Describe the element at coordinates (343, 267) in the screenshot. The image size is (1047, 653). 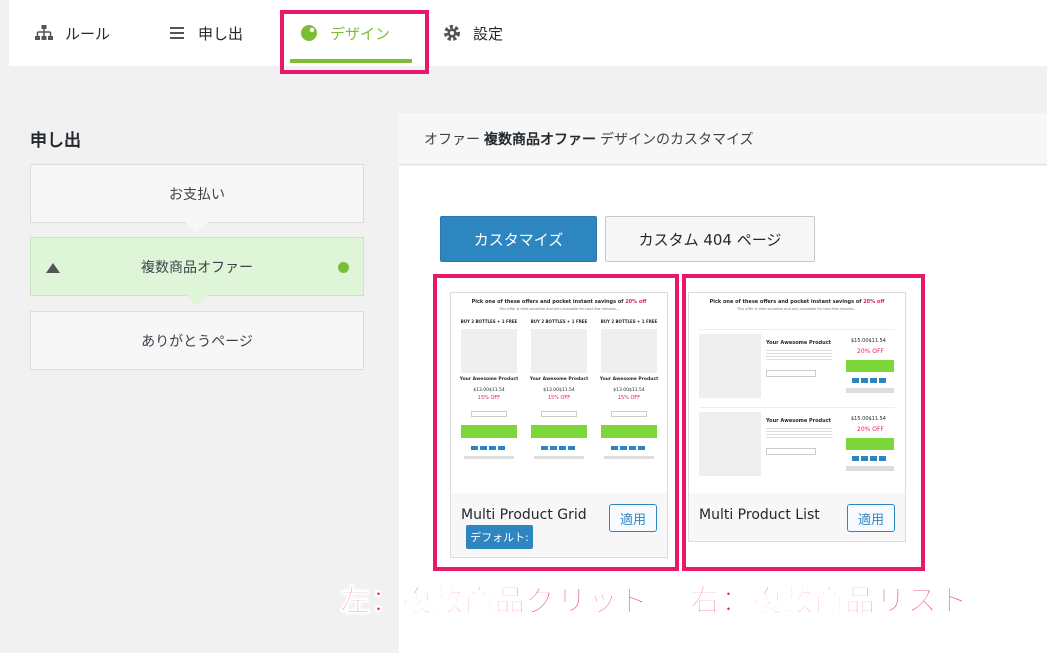
I see `active-status-dot` at that location.